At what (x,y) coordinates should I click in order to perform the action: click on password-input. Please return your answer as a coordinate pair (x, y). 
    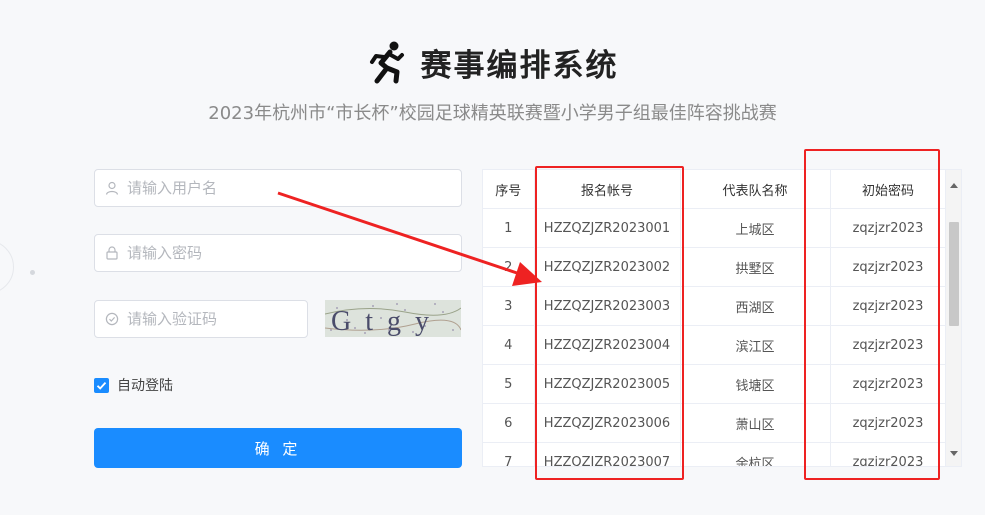
    Looking at the image, I should click on (293, 253).